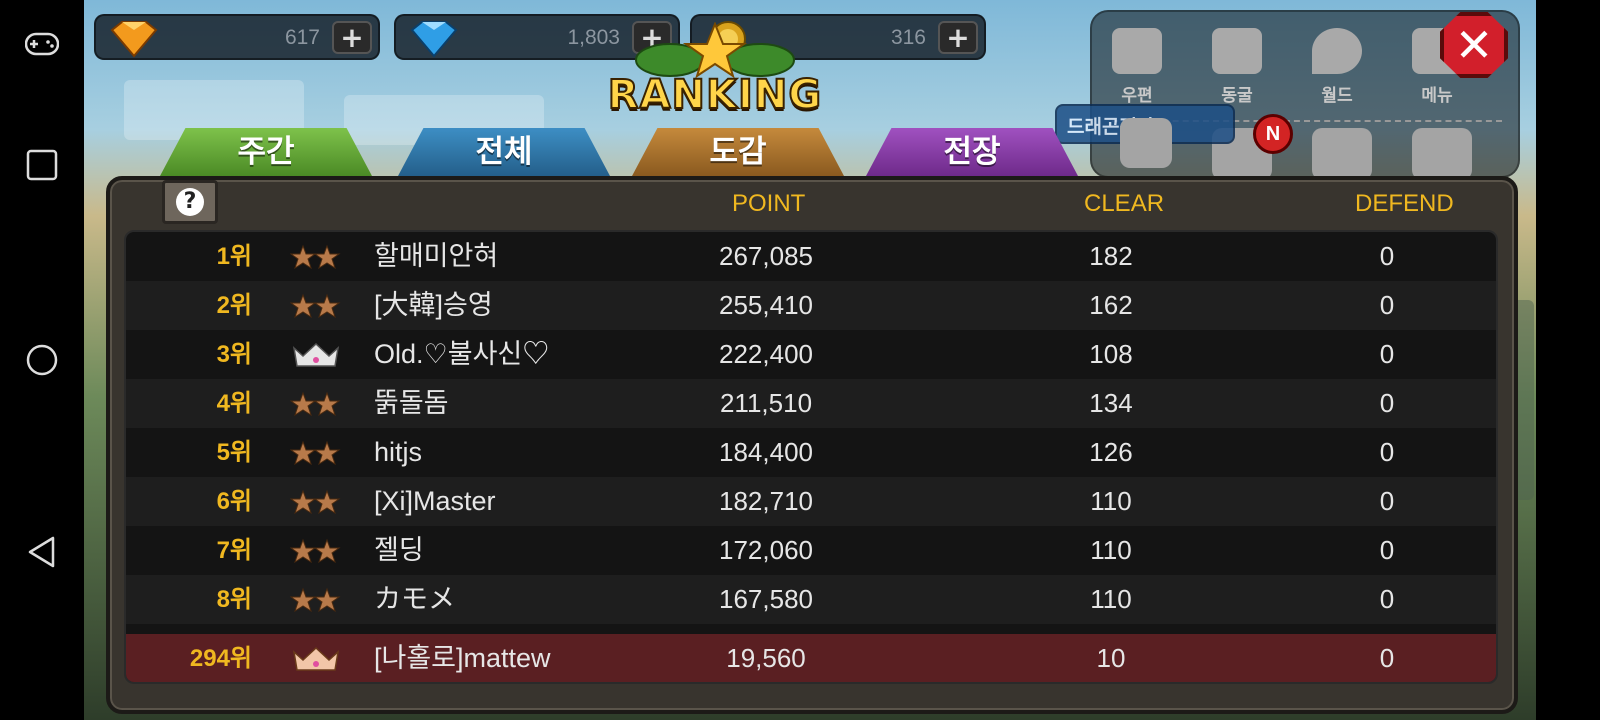 The image size is (1600, 720). I want to click on player-clear: 126, so click(1111, 452).